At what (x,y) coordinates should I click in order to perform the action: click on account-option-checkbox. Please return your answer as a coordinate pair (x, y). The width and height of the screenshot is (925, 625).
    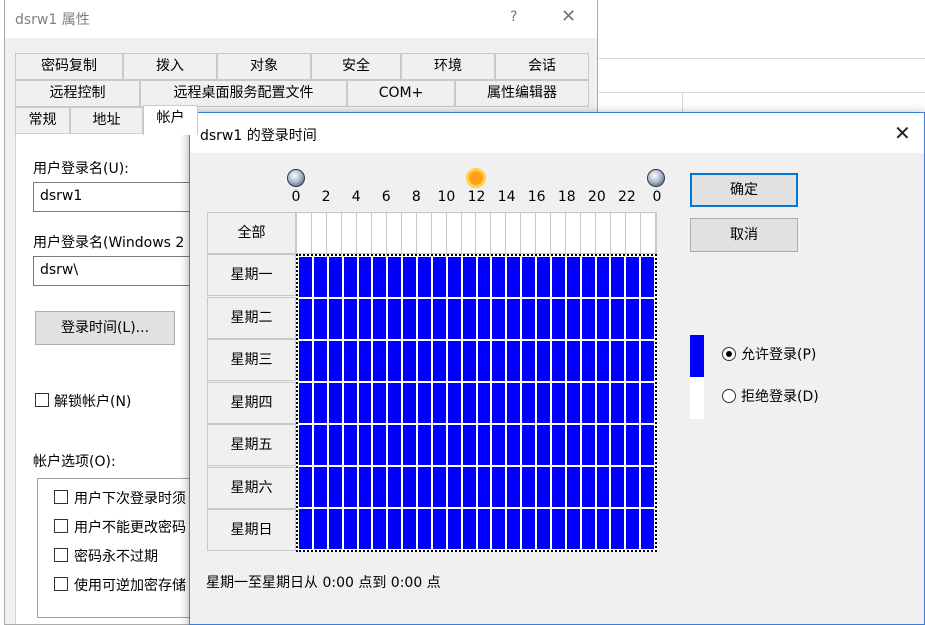
    Looking at the image, I should click on (61, 584).